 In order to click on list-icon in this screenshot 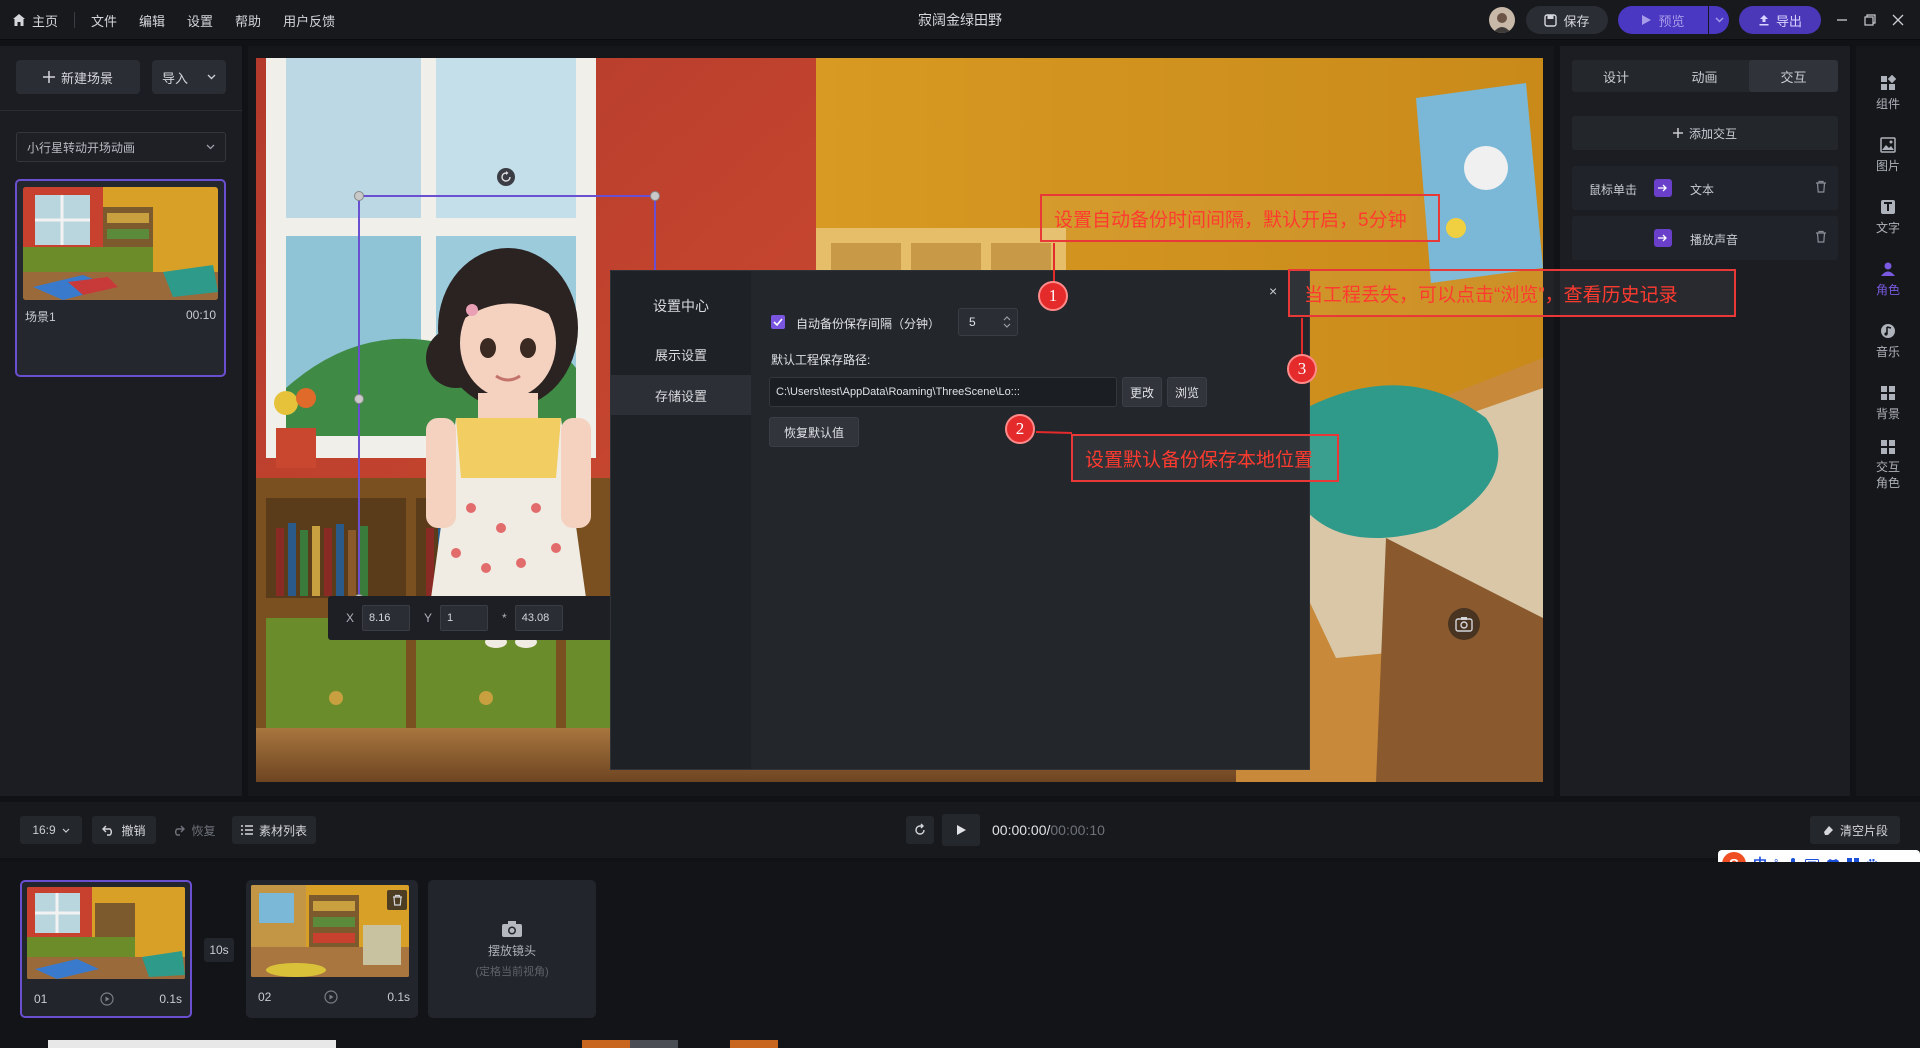, I will do `click(246, 830)`.